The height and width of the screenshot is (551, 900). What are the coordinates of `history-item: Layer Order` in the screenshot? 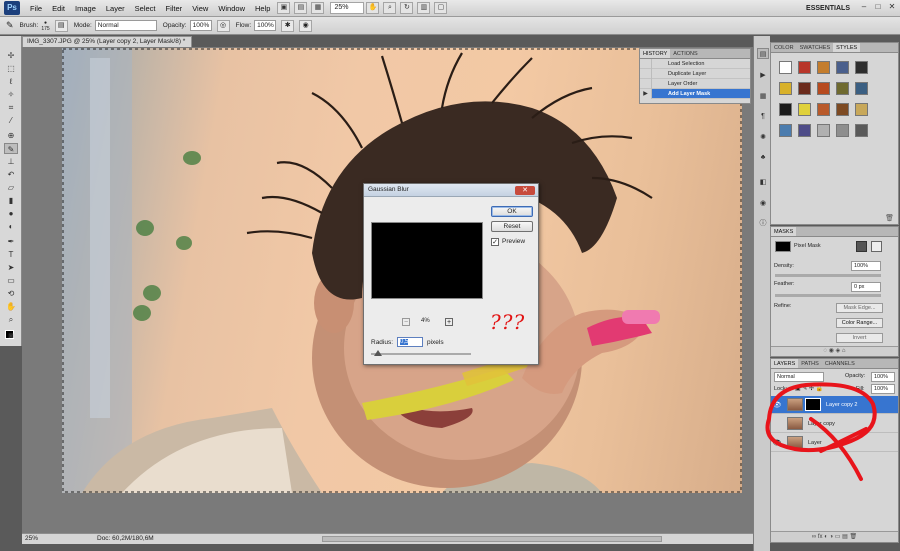 It's located at (695, 83).